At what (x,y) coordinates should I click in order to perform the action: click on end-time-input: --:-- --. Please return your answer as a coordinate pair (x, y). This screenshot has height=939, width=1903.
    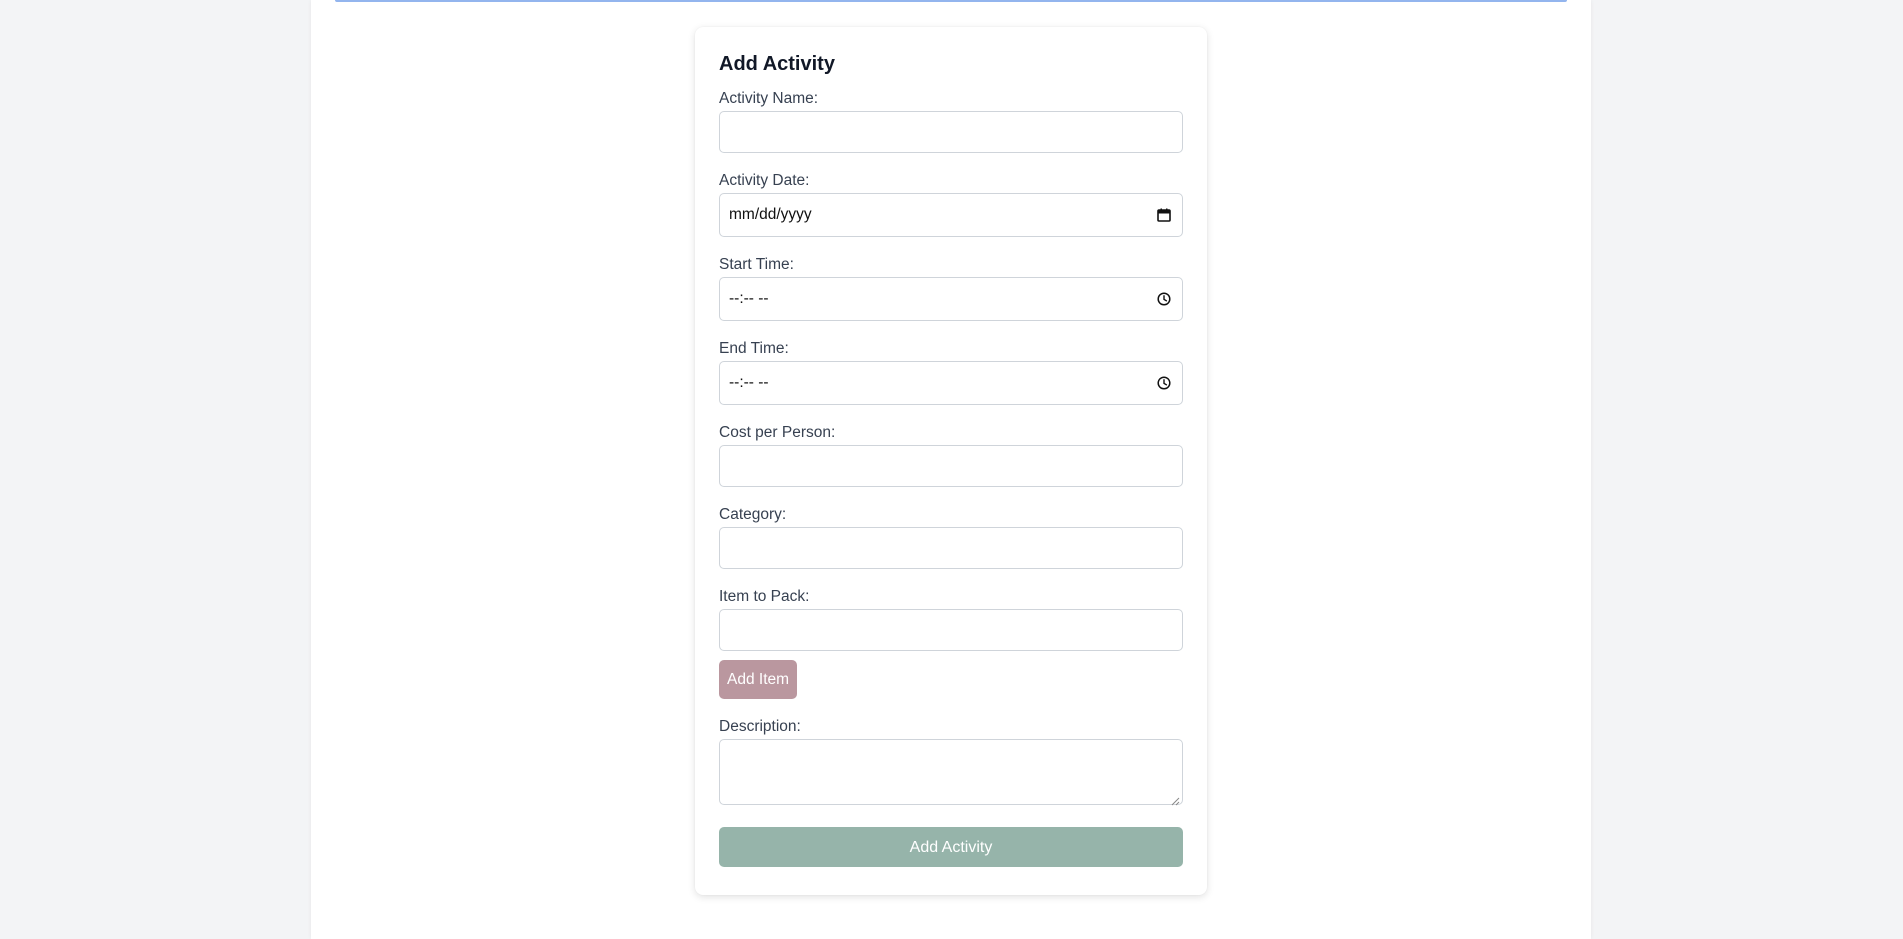
    Looking at the image, I should click on (951, 383).